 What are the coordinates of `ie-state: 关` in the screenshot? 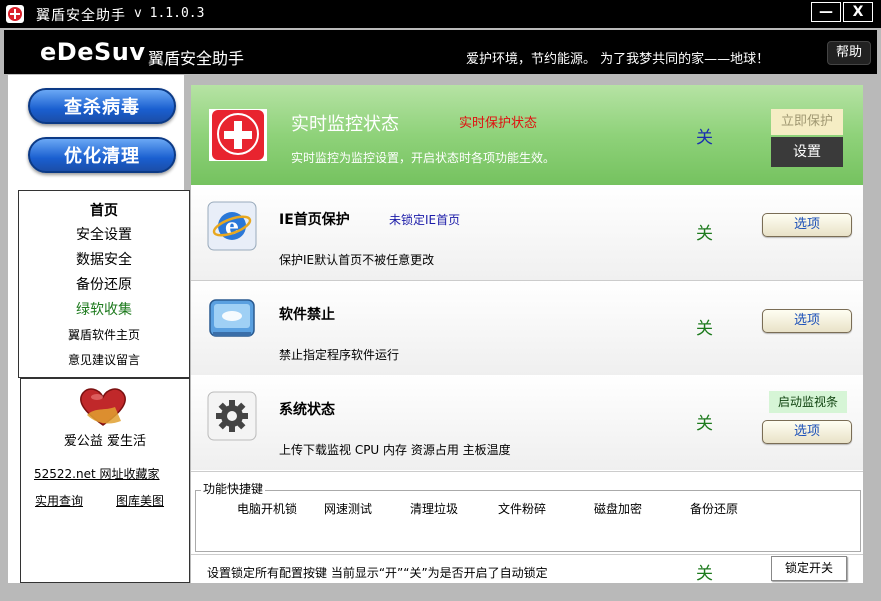 It's located at (704, 234).